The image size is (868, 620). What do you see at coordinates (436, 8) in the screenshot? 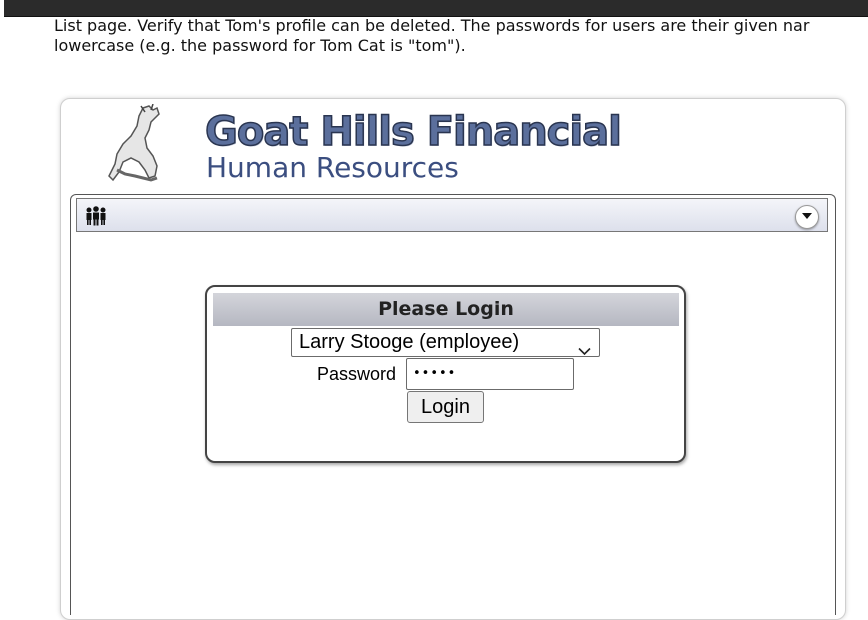
I see `window-title-bar` at bounding box center [436, 8].